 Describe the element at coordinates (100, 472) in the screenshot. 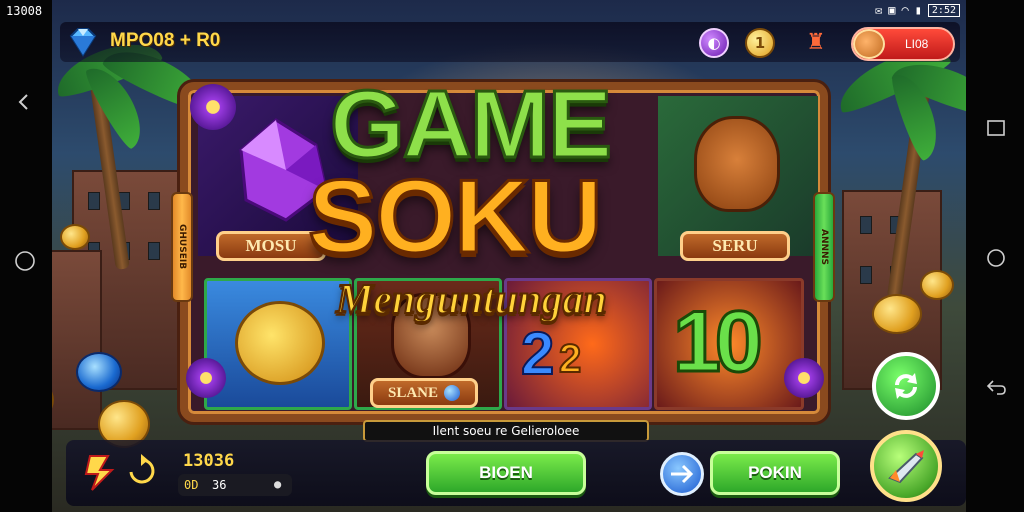

I see `lightning-icon` at that location.